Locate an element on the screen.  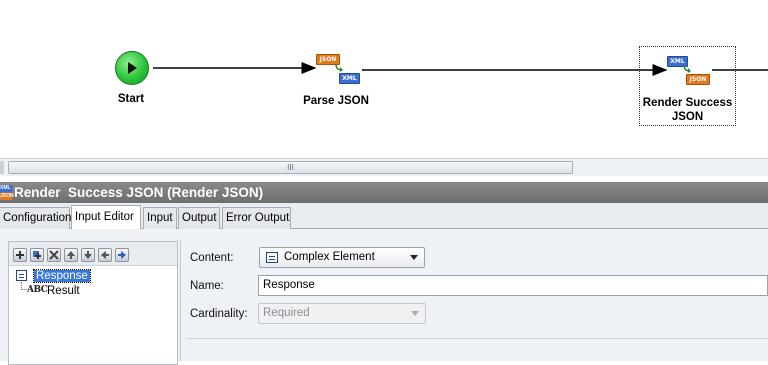
content-select: Complex Element is located at coordinates (342, 257).